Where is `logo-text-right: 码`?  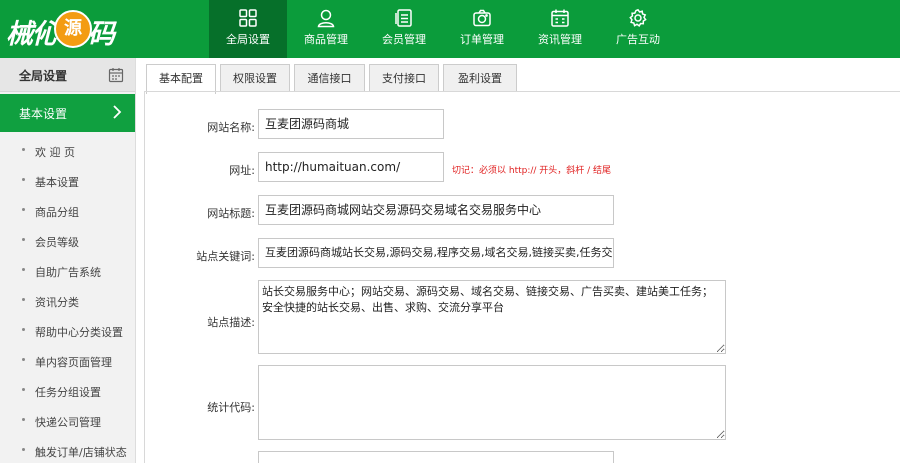
logo-text-right: 码 is located at coordinates (101, 34).